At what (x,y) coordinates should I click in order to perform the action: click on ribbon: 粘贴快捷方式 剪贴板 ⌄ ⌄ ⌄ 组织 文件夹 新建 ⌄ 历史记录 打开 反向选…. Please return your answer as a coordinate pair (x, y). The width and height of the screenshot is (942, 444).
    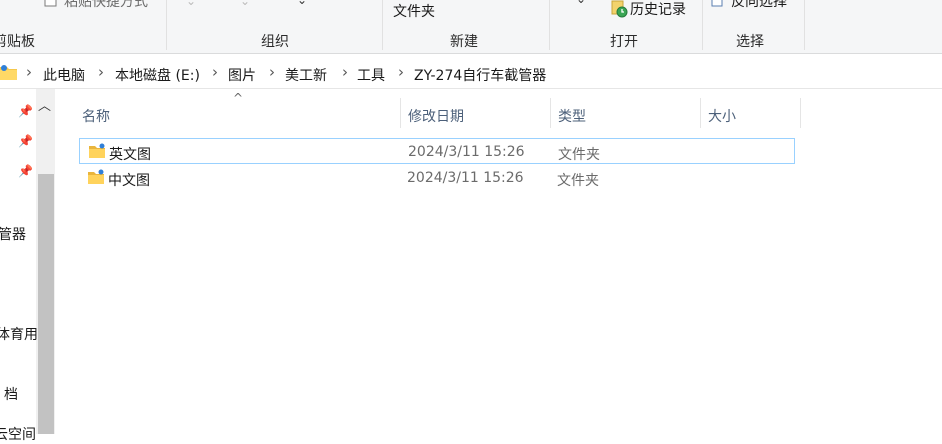
    Looking at the image, I should click on (471, 27).